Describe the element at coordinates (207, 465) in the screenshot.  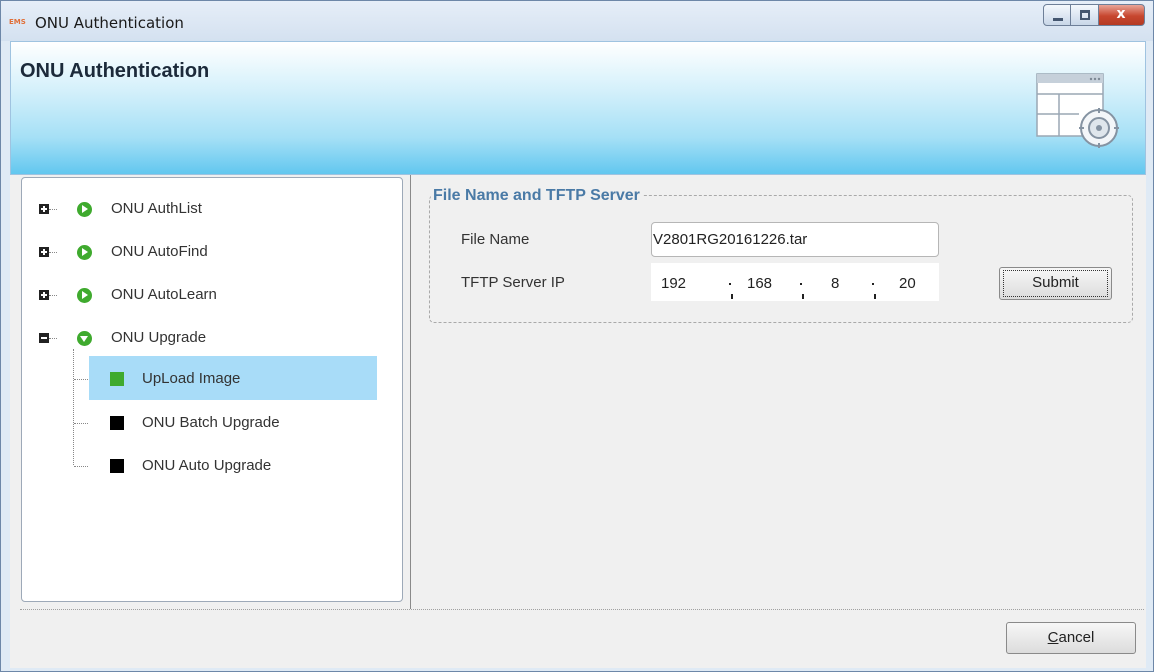
I see `tree-item-label: ONU Auto Upgrade` at that location.